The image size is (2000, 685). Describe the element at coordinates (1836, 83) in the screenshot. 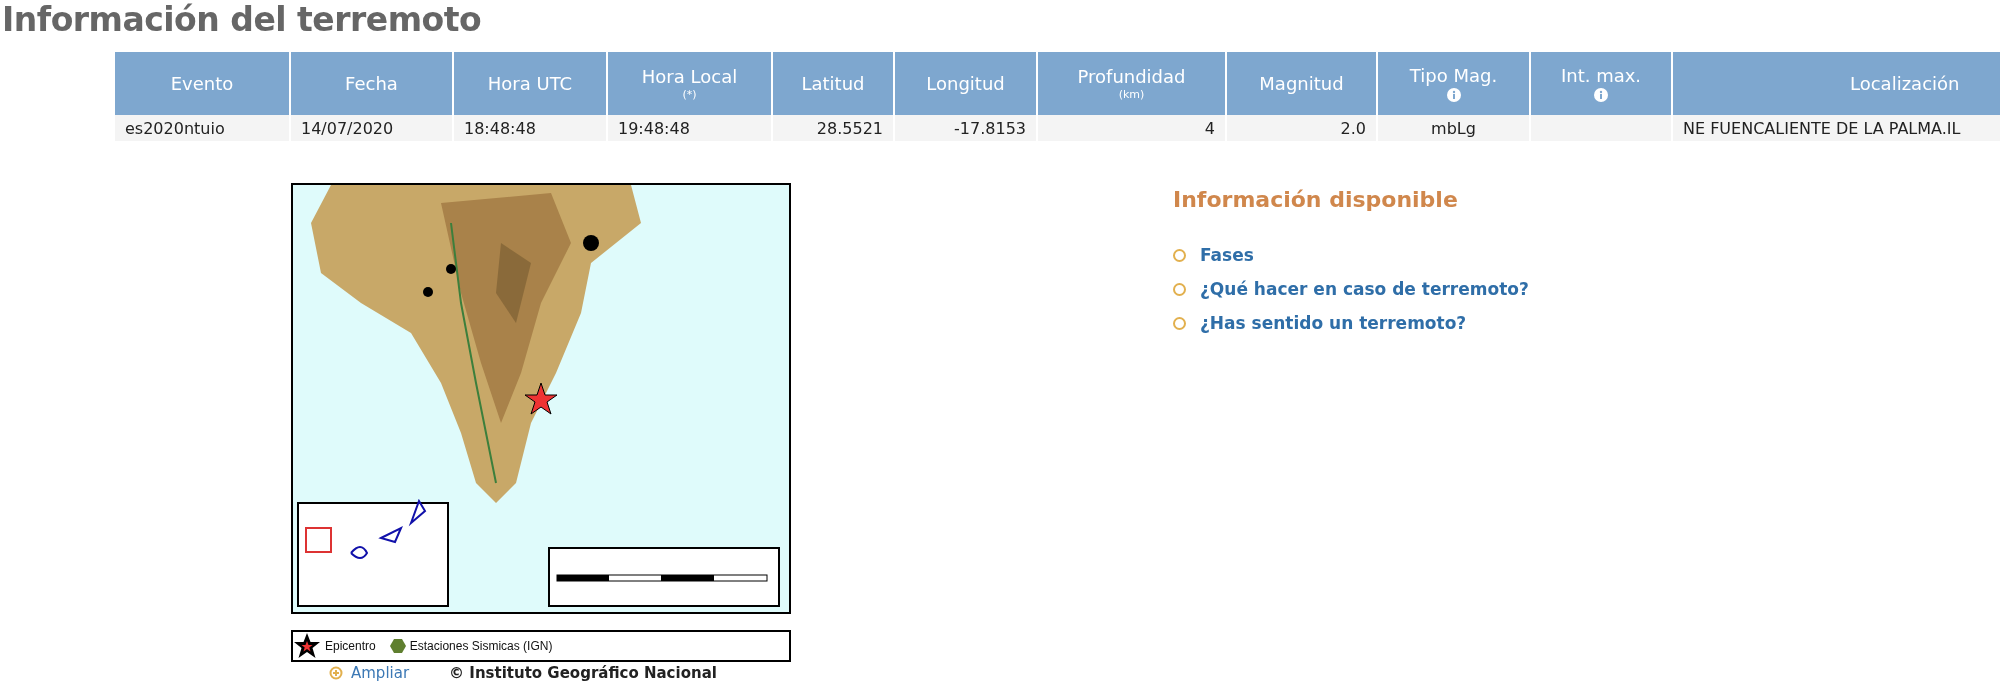

I see `column-header: Localización` at that location.